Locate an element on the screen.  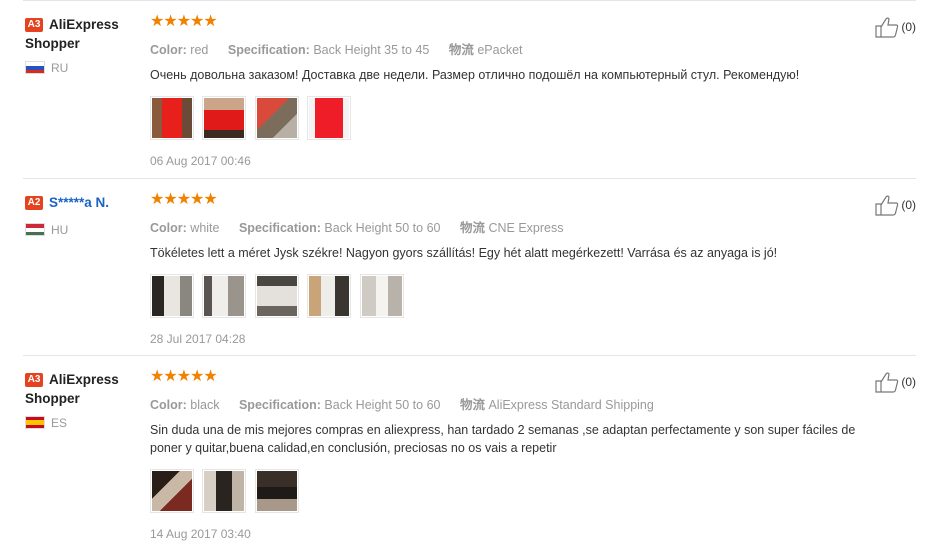
color-value: black is located at coordinates (205, 405).